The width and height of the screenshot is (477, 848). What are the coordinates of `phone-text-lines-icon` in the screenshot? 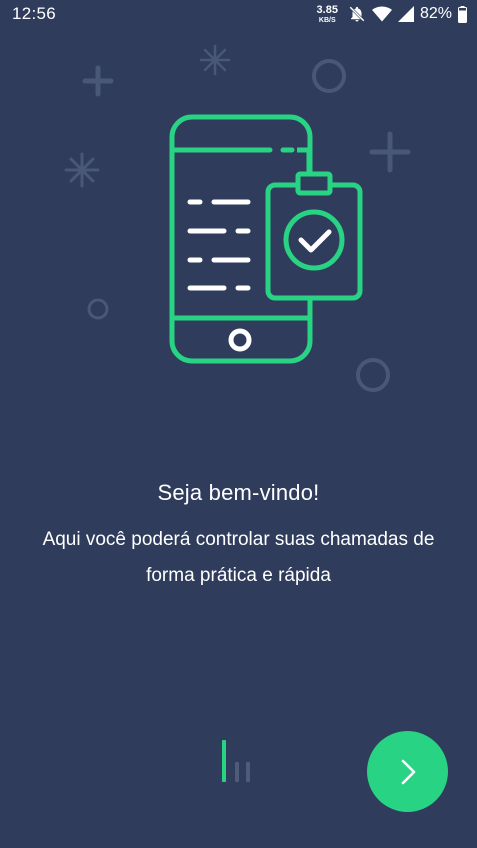 It's located at (219, 245).